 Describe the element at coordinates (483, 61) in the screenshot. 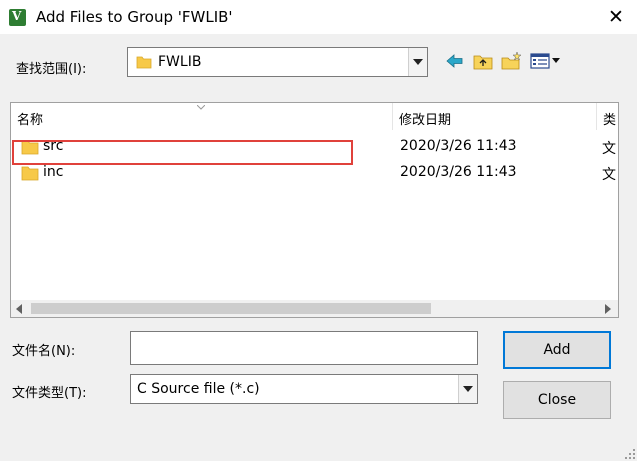

I see `up-folder-icon` at that location.